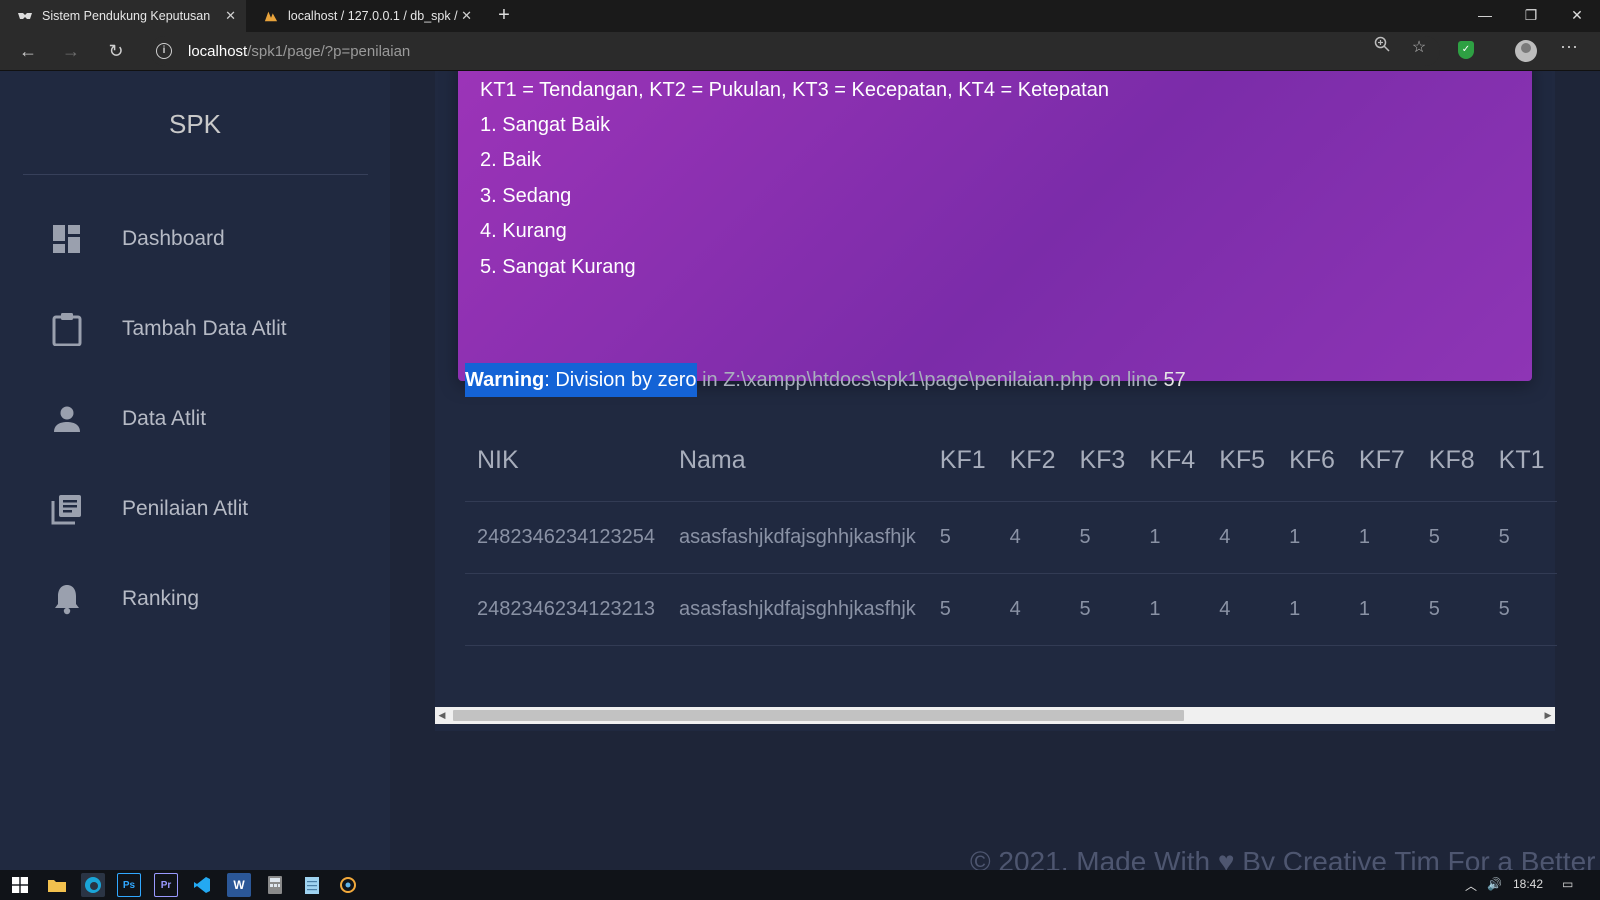 This screenshot has width=1600, height=900. Describe the element at coordinates (1312, 461) in the screenshot. I see `column-header: KF6` at that location.